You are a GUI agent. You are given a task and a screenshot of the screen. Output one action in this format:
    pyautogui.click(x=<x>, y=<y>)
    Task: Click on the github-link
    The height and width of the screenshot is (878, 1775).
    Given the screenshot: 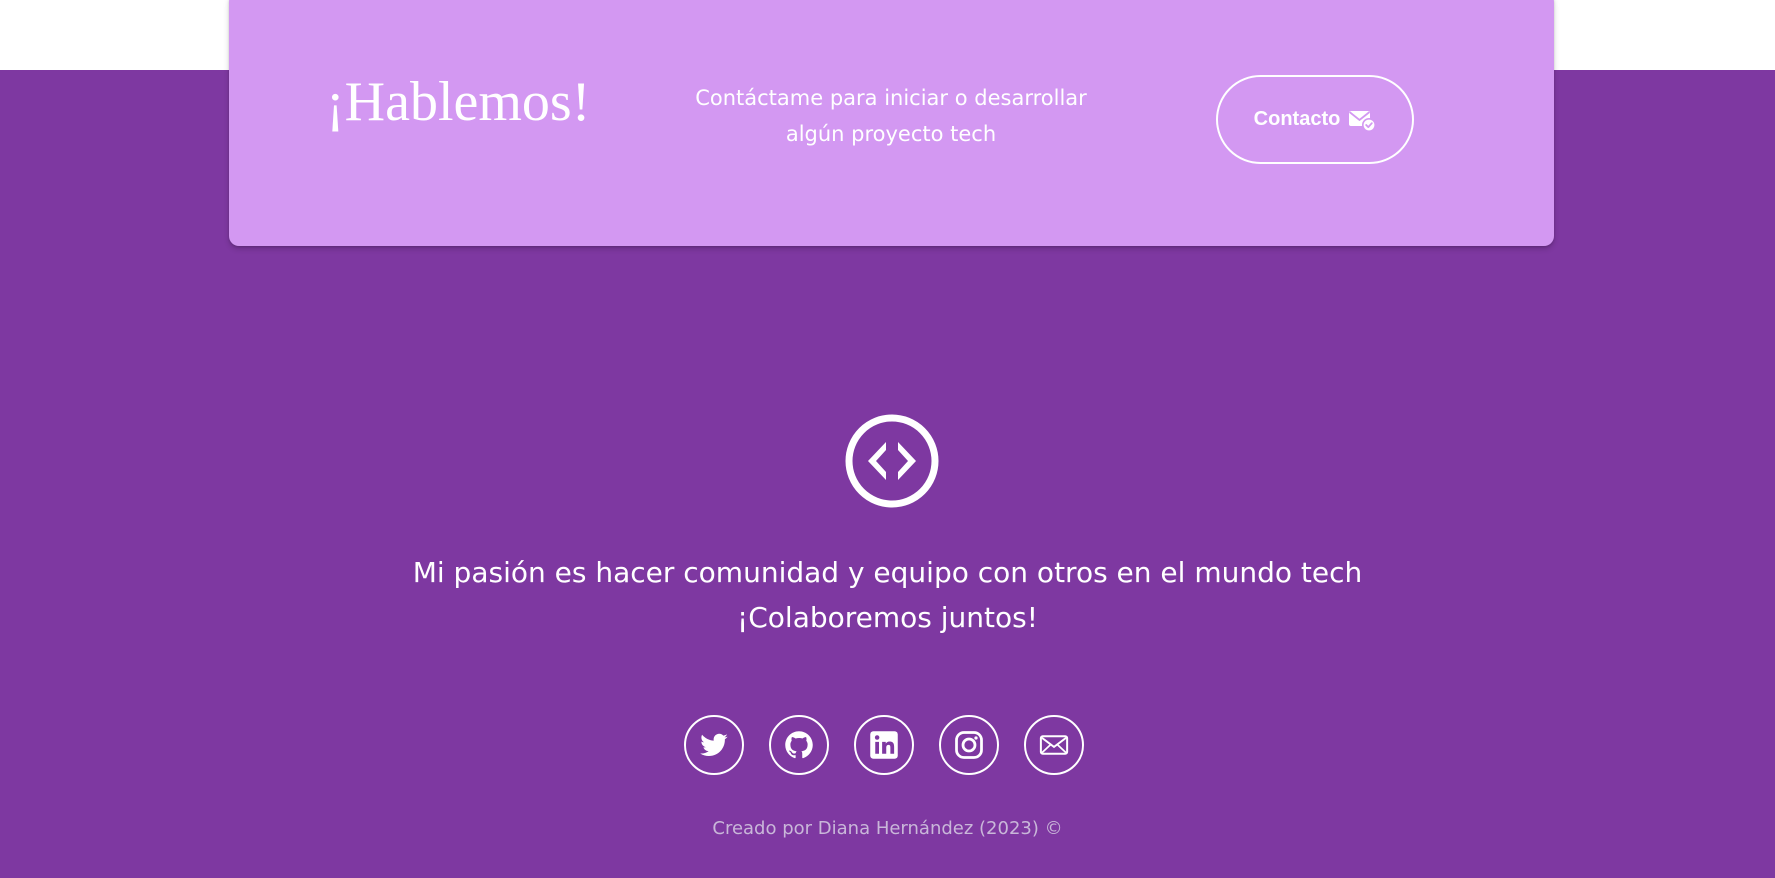 What is the action you would take?
    pyautogui.click(x=799, y=745)
    